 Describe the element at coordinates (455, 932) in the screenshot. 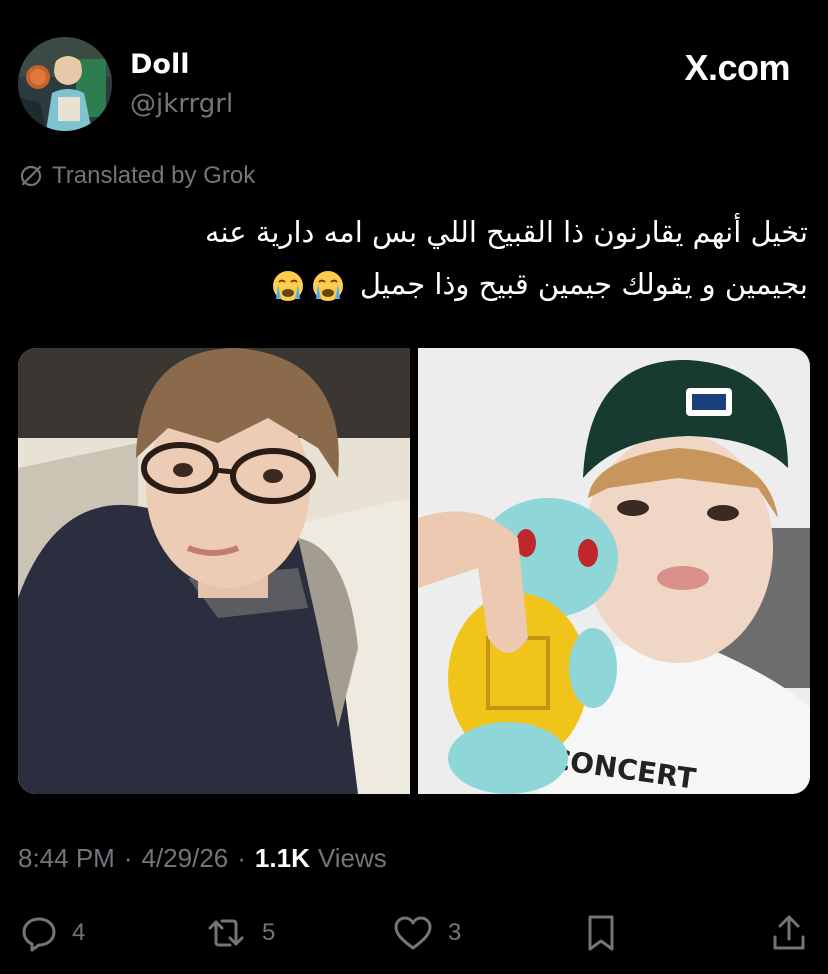

I see `like-count: 3` at that location.